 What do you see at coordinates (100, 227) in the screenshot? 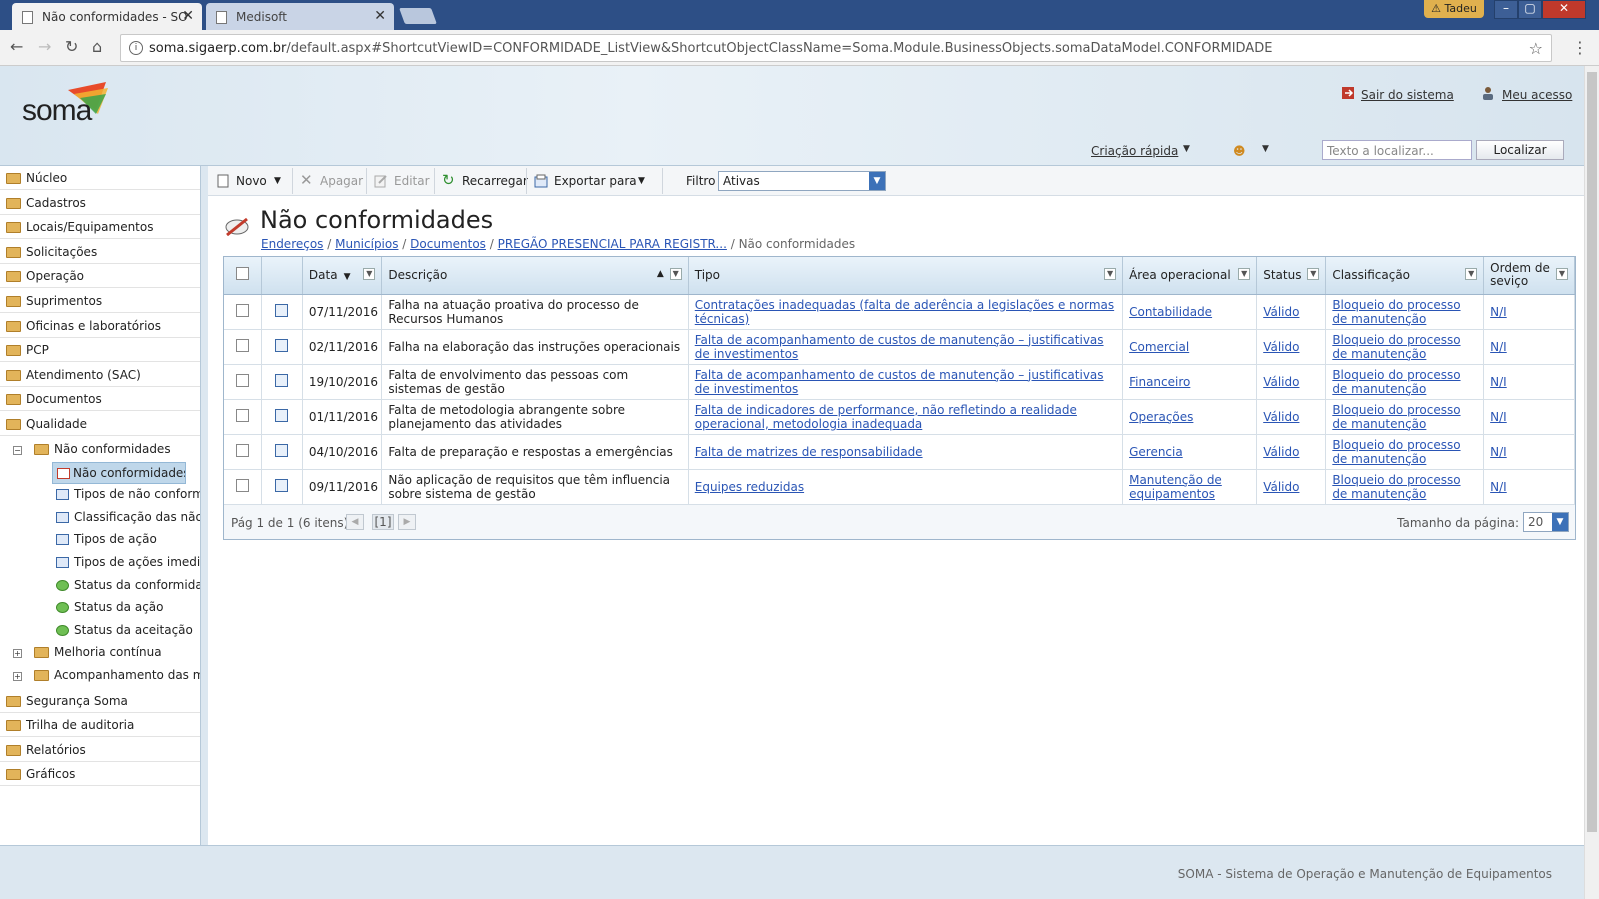
I see `sidebar-item: Locais/Equipamentos` at bounding box center [100, 227].